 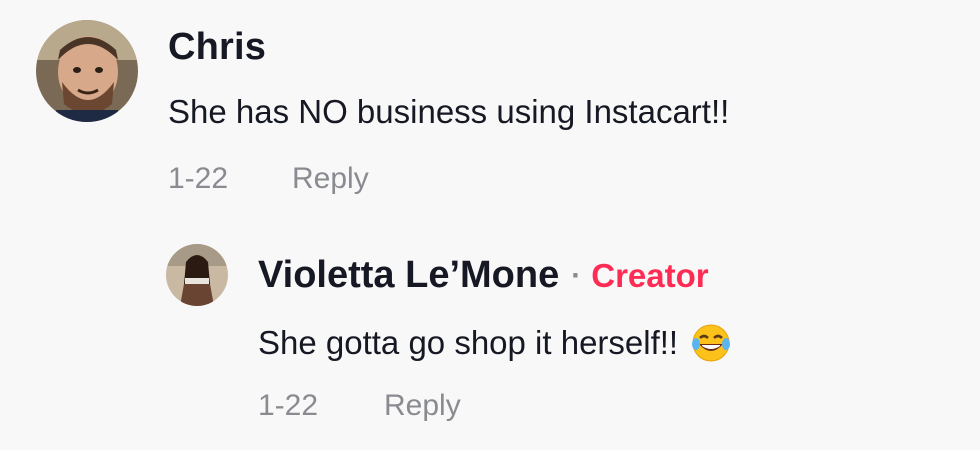 I want to click on reply-author: Violetta Le’Mone, so click(x=408, y=275).